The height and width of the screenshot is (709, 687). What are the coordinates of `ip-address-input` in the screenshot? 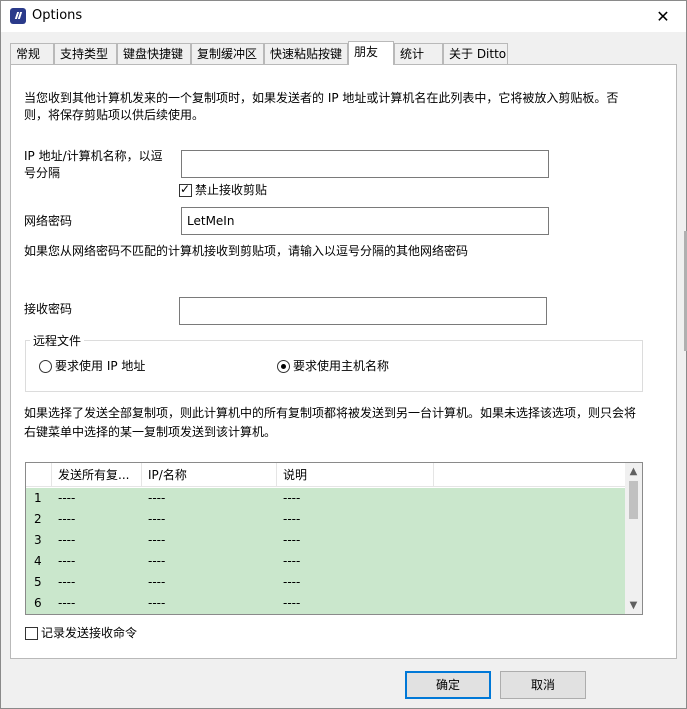 It's located at (365, 164).